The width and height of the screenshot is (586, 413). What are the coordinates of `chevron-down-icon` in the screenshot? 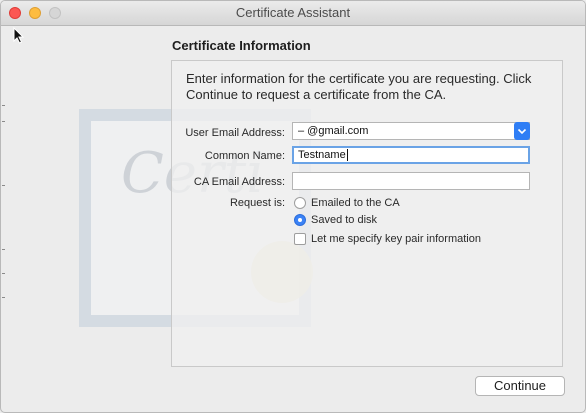 It's located at (522, 131).